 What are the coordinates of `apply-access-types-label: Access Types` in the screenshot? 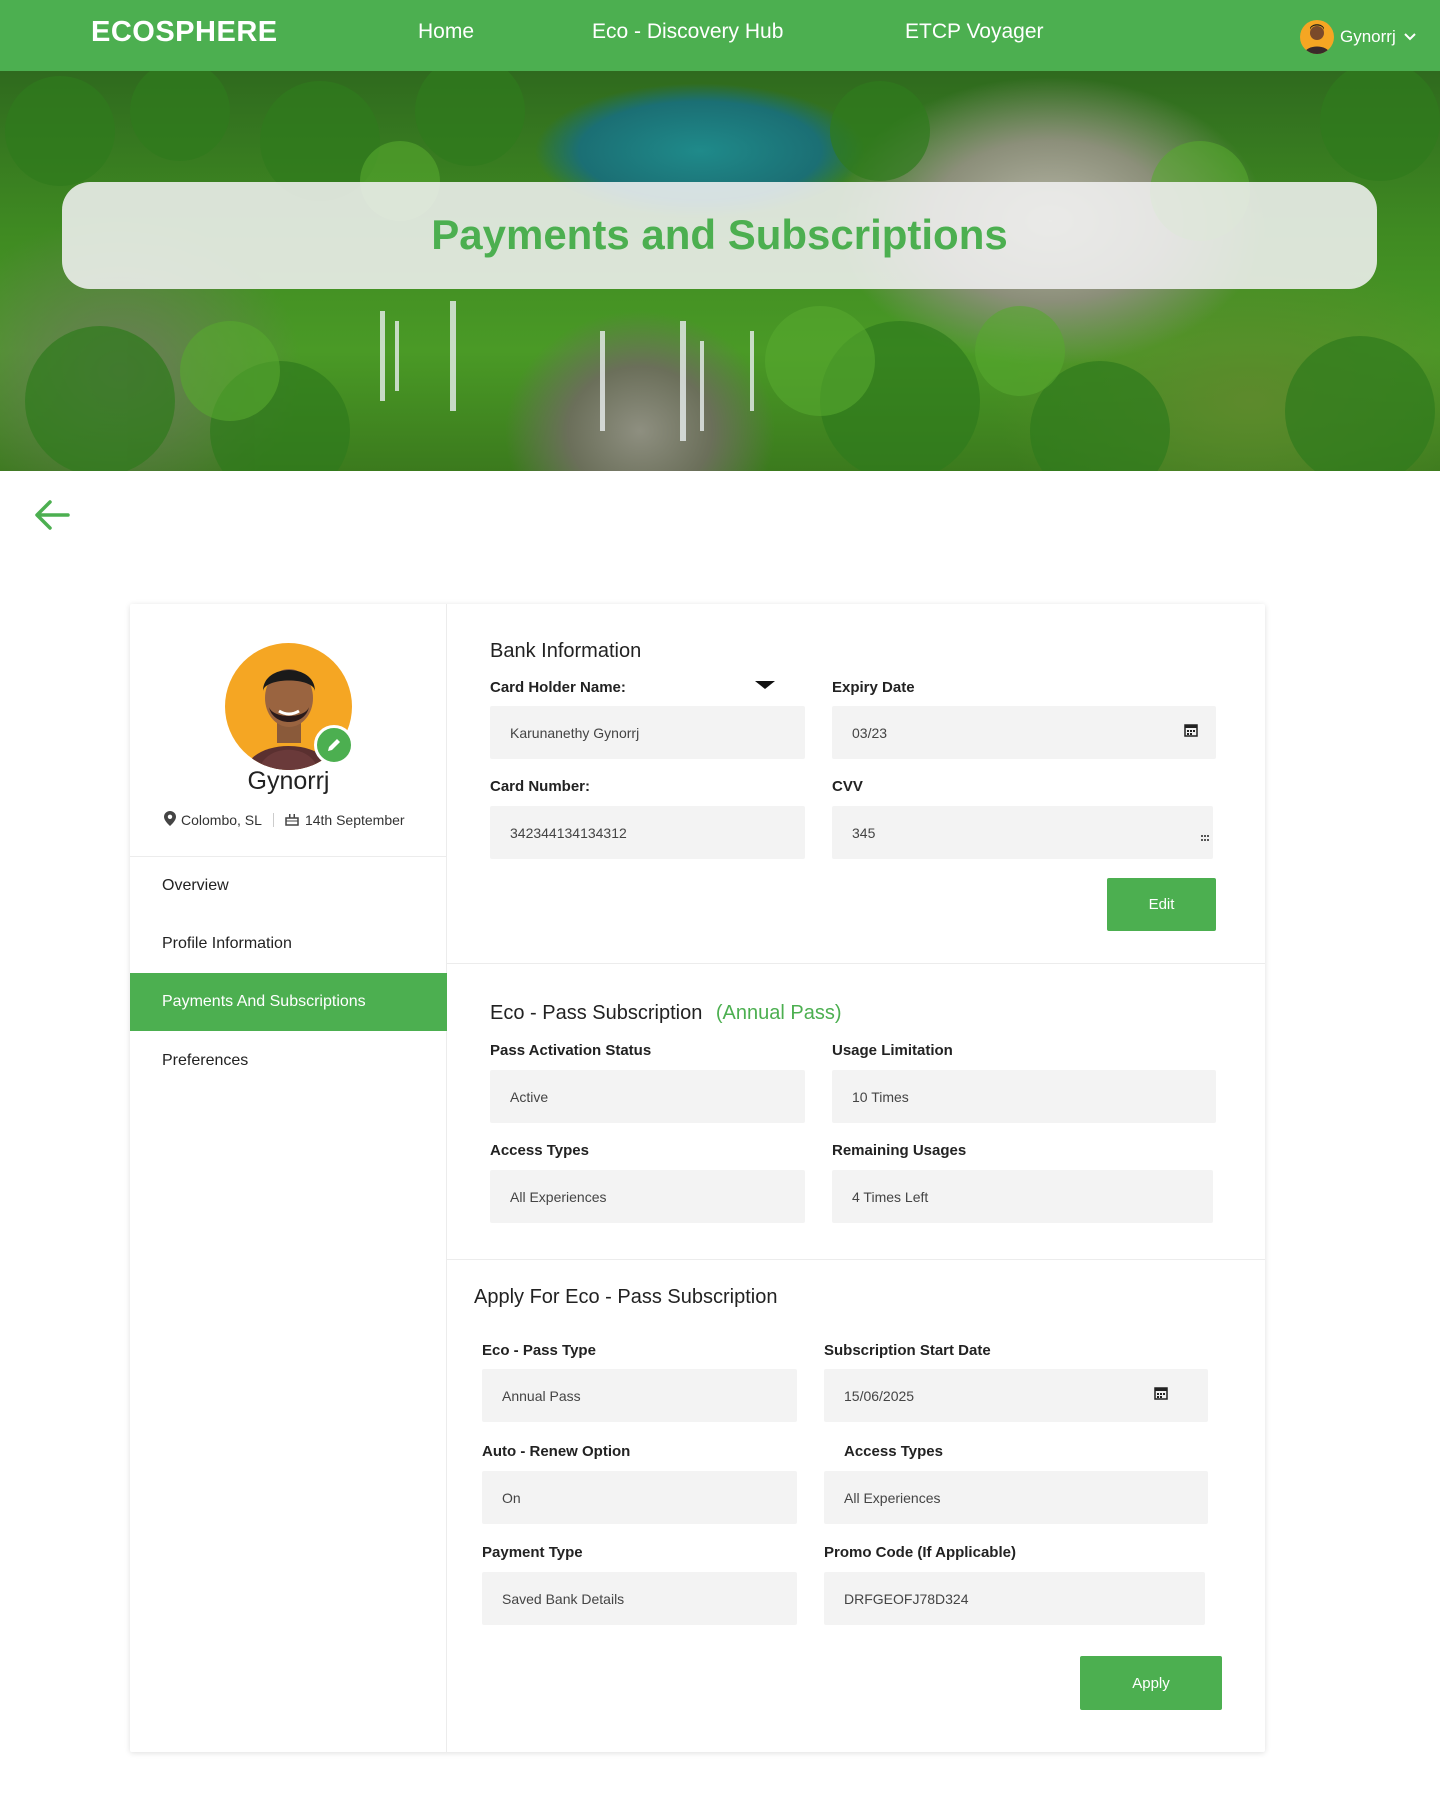 It's located at (893, 1451).